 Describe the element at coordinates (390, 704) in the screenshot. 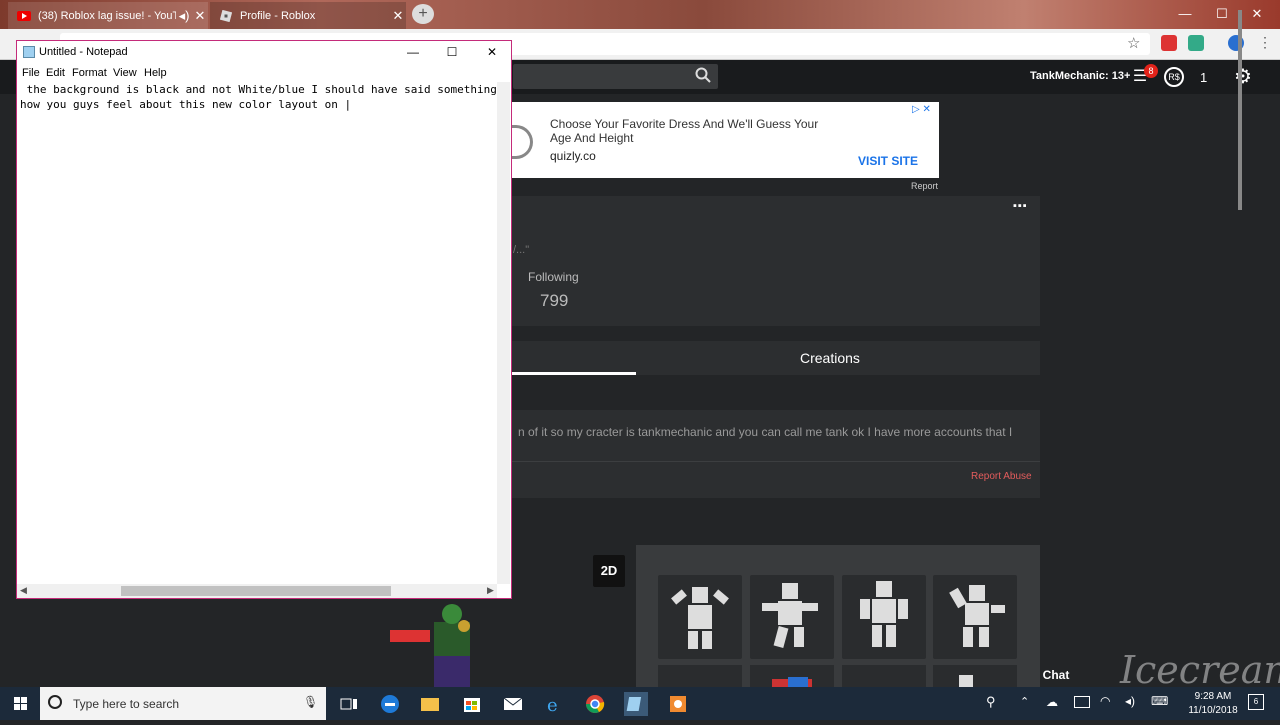

I see `edge-icon` at that location.